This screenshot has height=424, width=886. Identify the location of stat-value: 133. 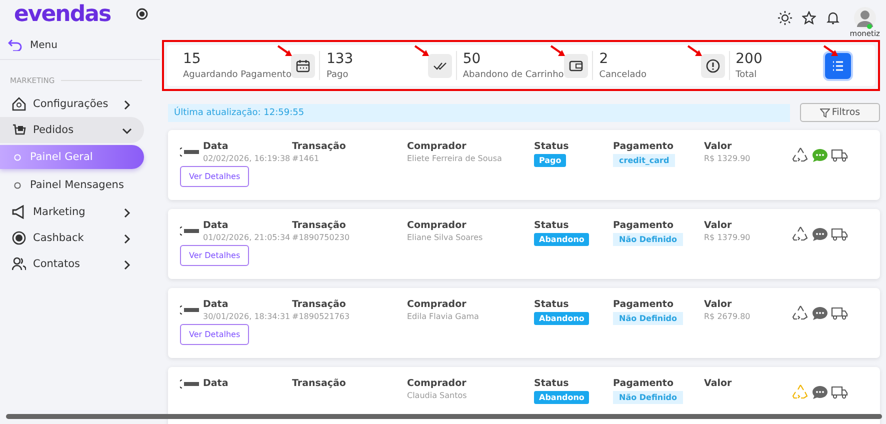
(340, 59).